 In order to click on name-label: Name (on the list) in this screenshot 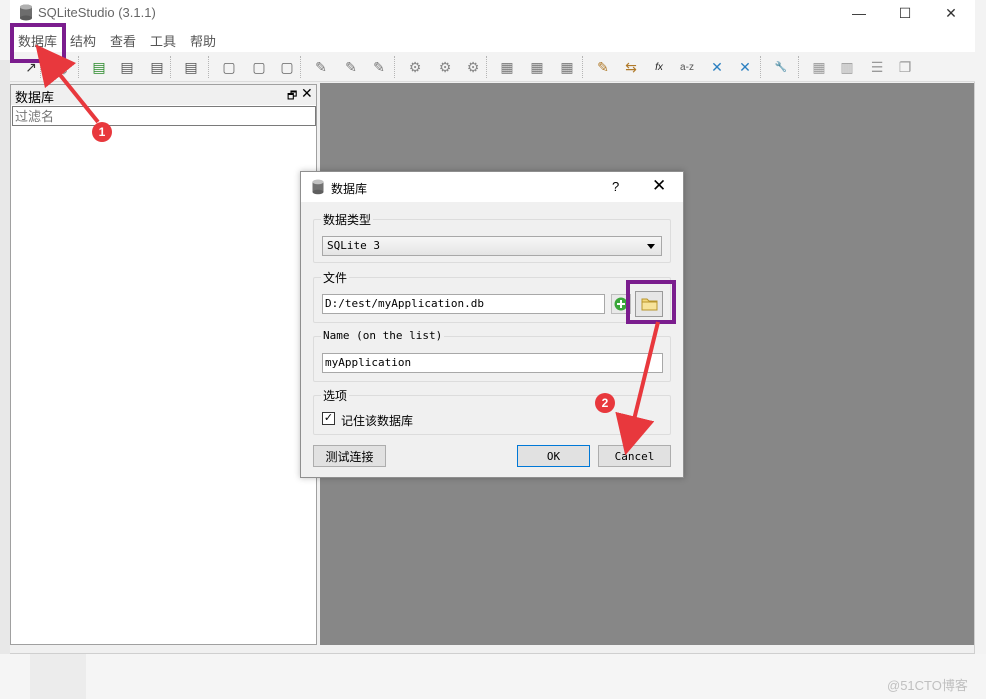, I will do `click(383, 335)`.